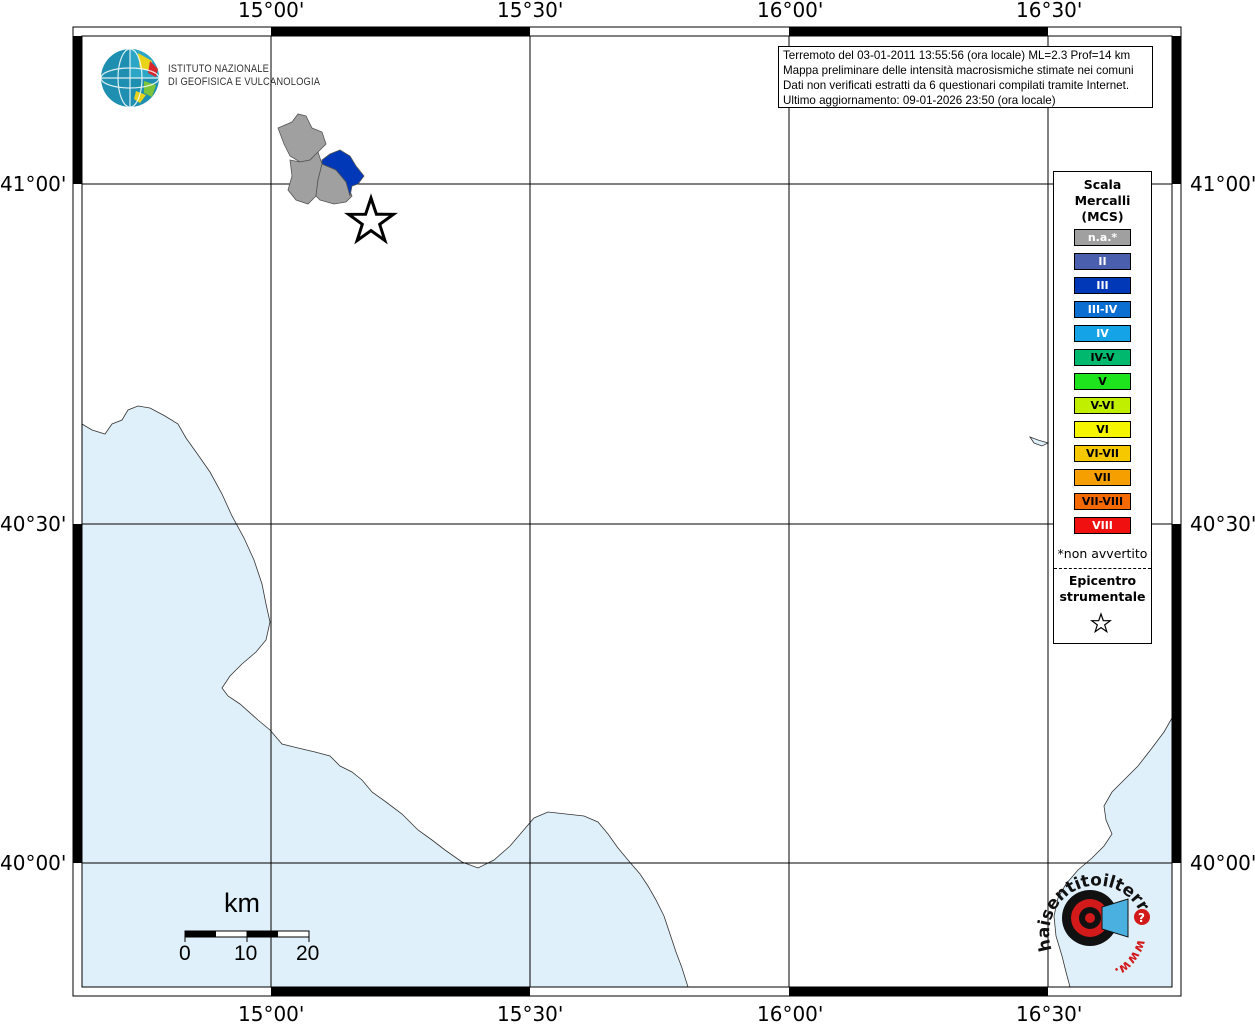 Image resolution: width=1255 pixels, height=1026 pixels. What do you see at coordinates (1102, 216) in the screenshot?
I see `legend-title-line3: (MCS)` at bounding box center [1102, 216].